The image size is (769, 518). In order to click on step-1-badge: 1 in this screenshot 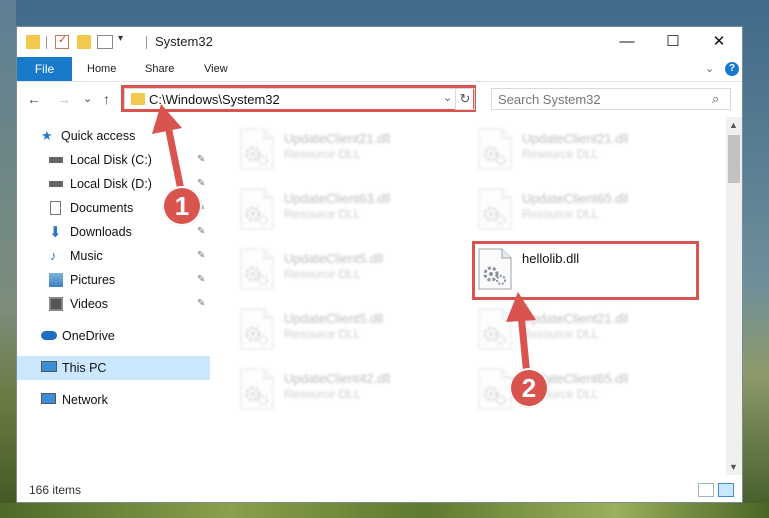, I will do `click(182, 206)`.